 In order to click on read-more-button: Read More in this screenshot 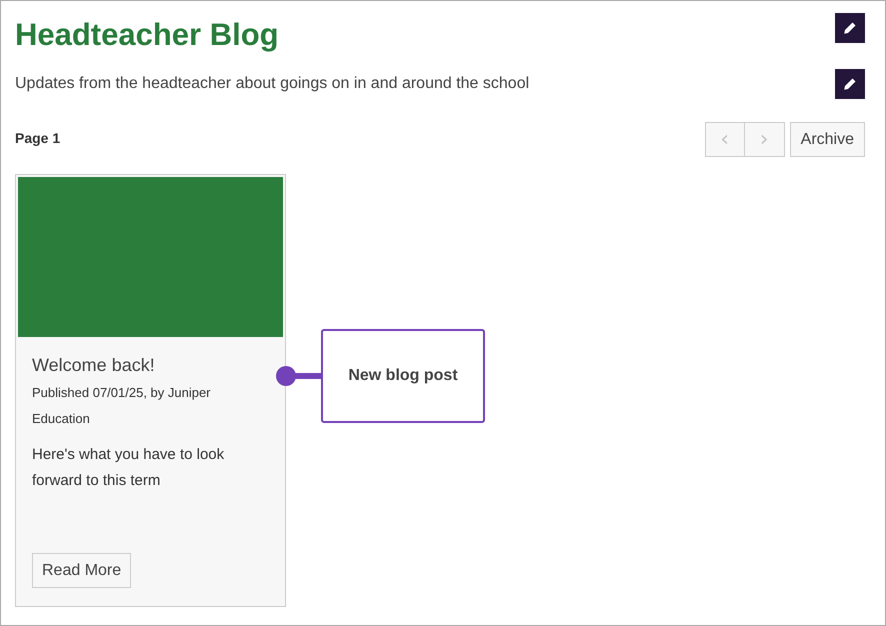, I will do `click(82, 570)`.